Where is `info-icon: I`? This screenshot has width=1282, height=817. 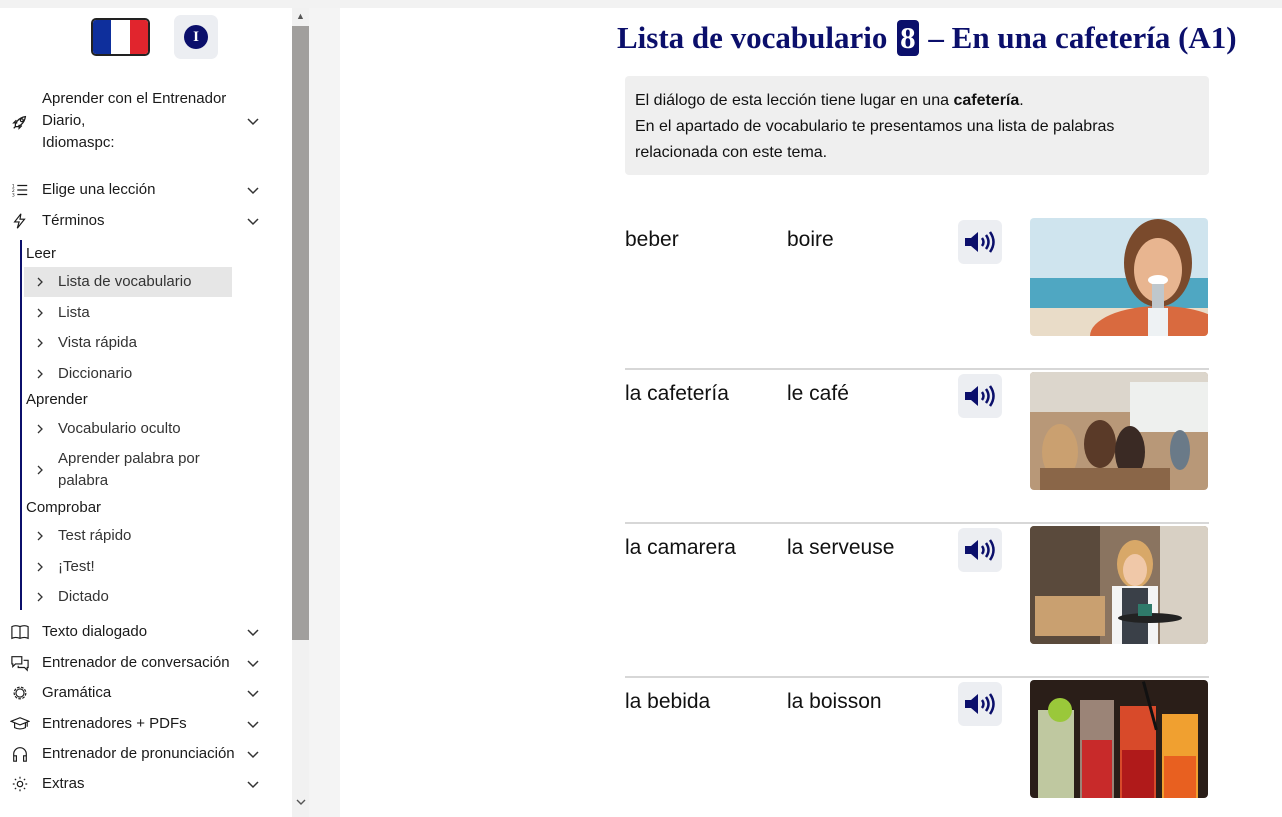
info-icon: I is located at coordinates (196, 37).